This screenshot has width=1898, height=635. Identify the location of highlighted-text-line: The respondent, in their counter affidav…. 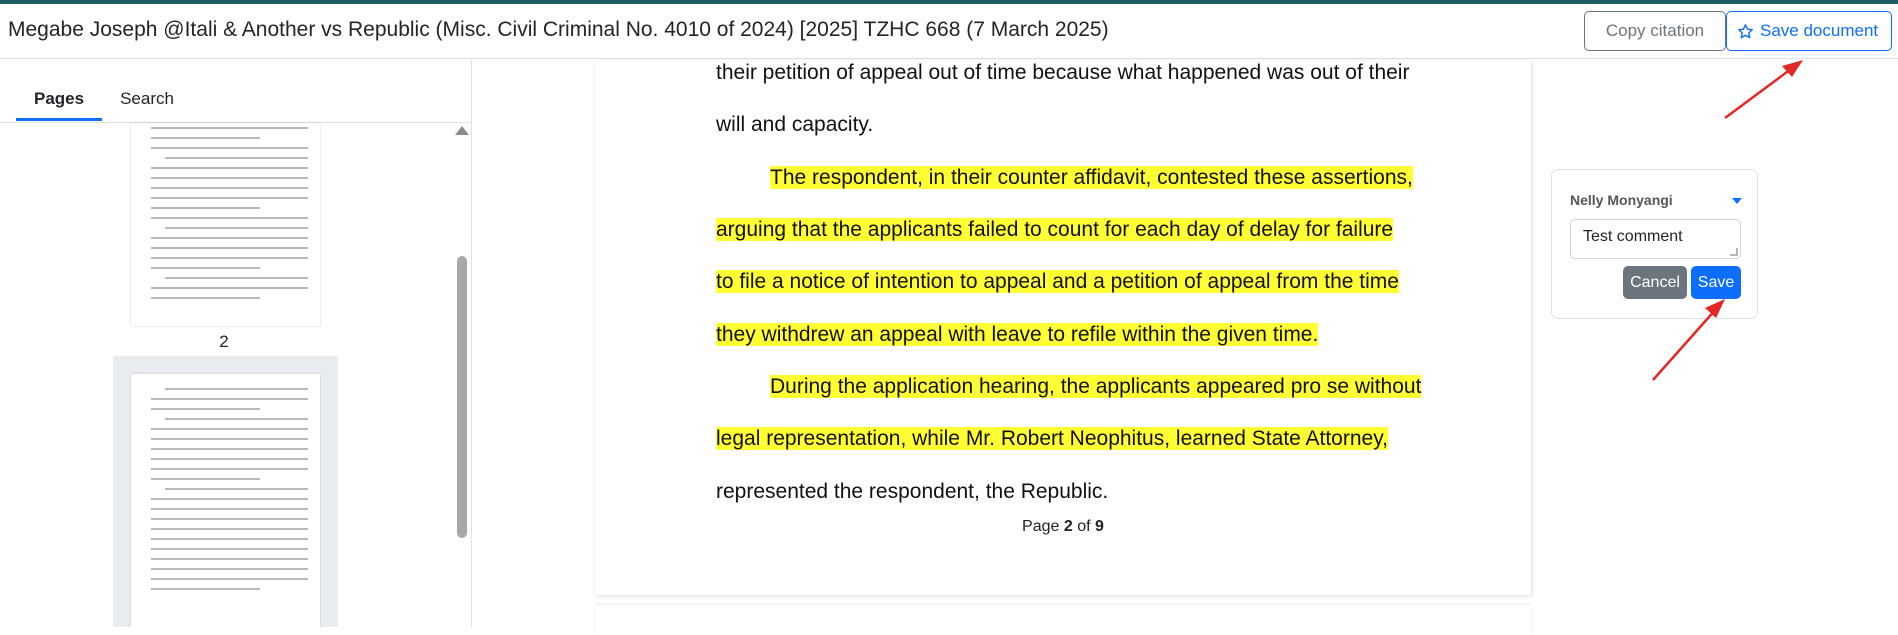
(1091, 178).